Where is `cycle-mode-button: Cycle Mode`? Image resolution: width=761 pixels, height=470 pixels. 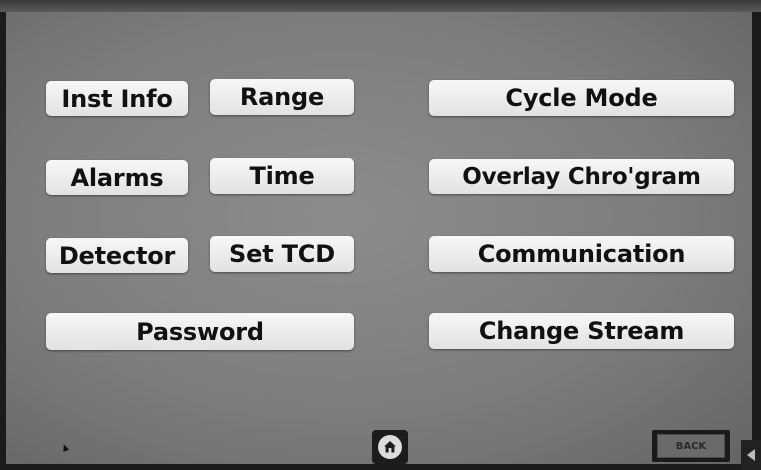
cycle-mode-button: Cycle Mode is located at coordinates (581, 98).